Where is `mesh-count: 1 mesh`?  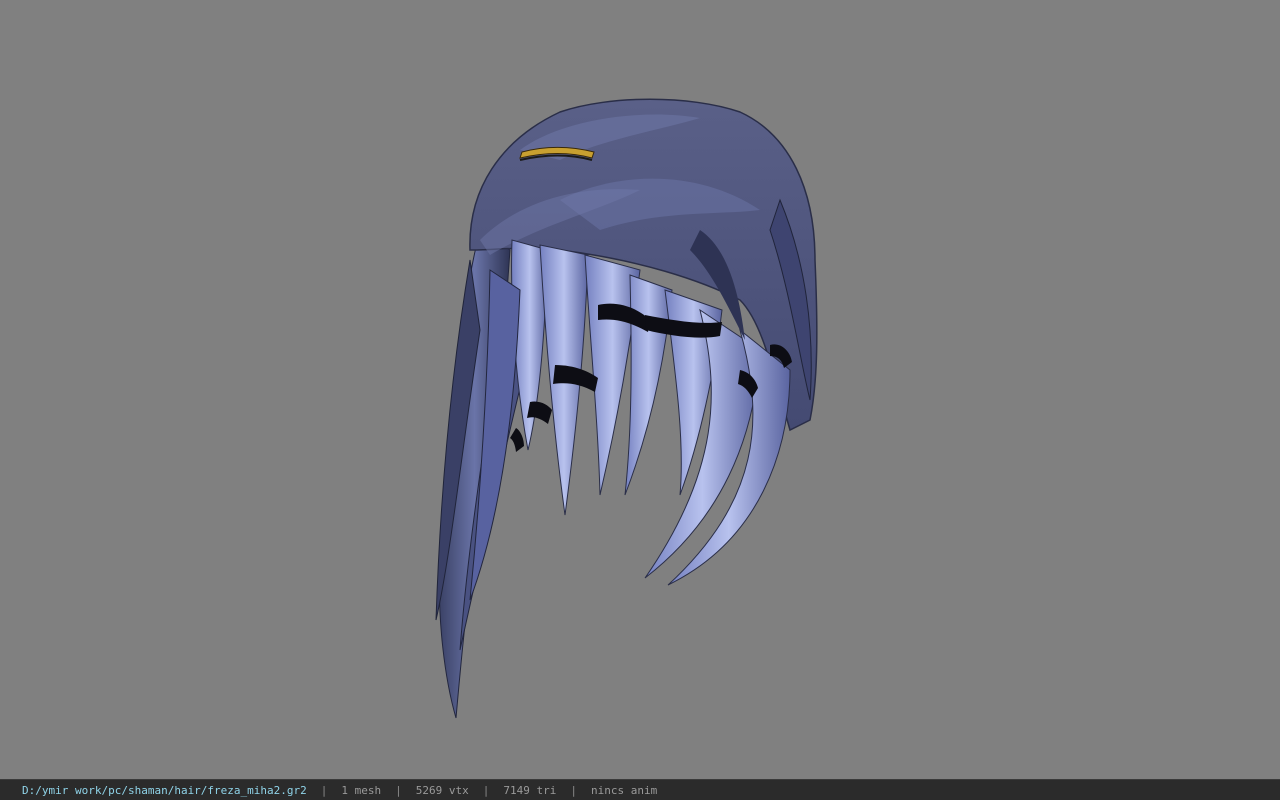
mesh-count: 1 mesh is located at coordinates (361, 790).